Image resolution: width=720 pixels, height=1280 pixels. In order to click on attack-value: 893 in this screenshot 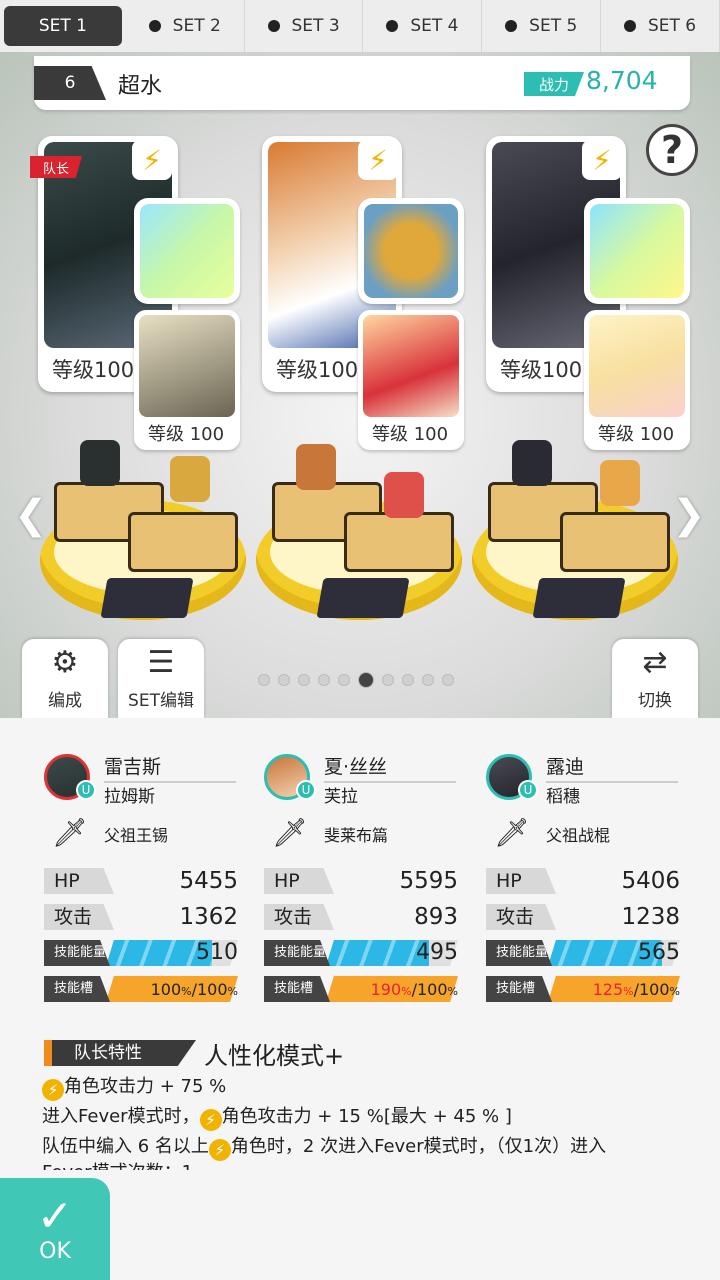, I will do `click(436, 917)`.